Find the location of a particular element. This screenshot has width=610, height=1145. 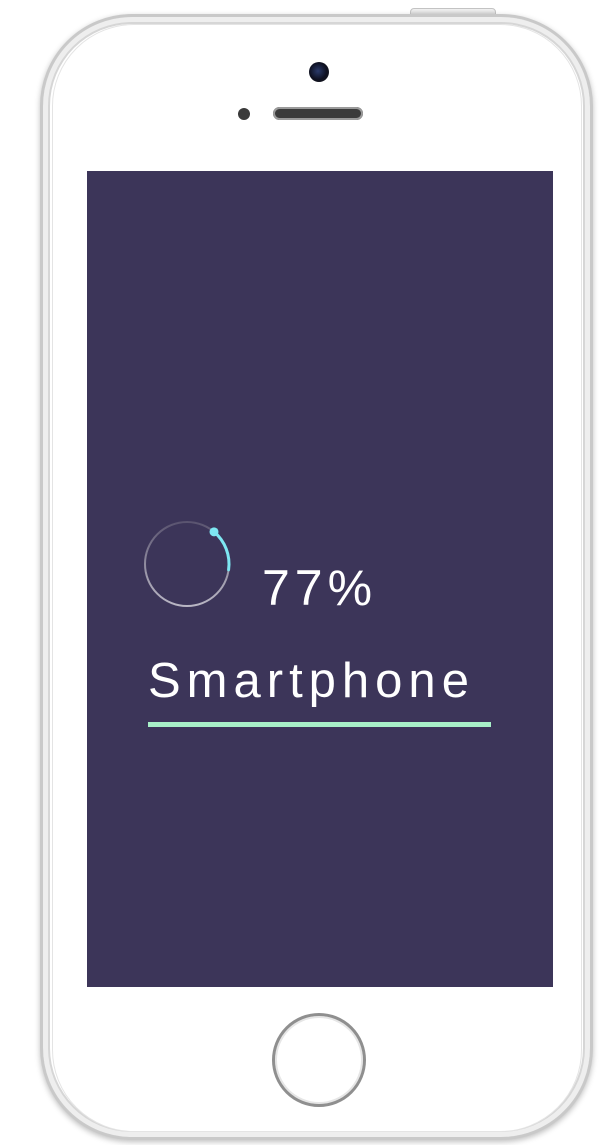

label-underline is located at coordinates (319, 724).